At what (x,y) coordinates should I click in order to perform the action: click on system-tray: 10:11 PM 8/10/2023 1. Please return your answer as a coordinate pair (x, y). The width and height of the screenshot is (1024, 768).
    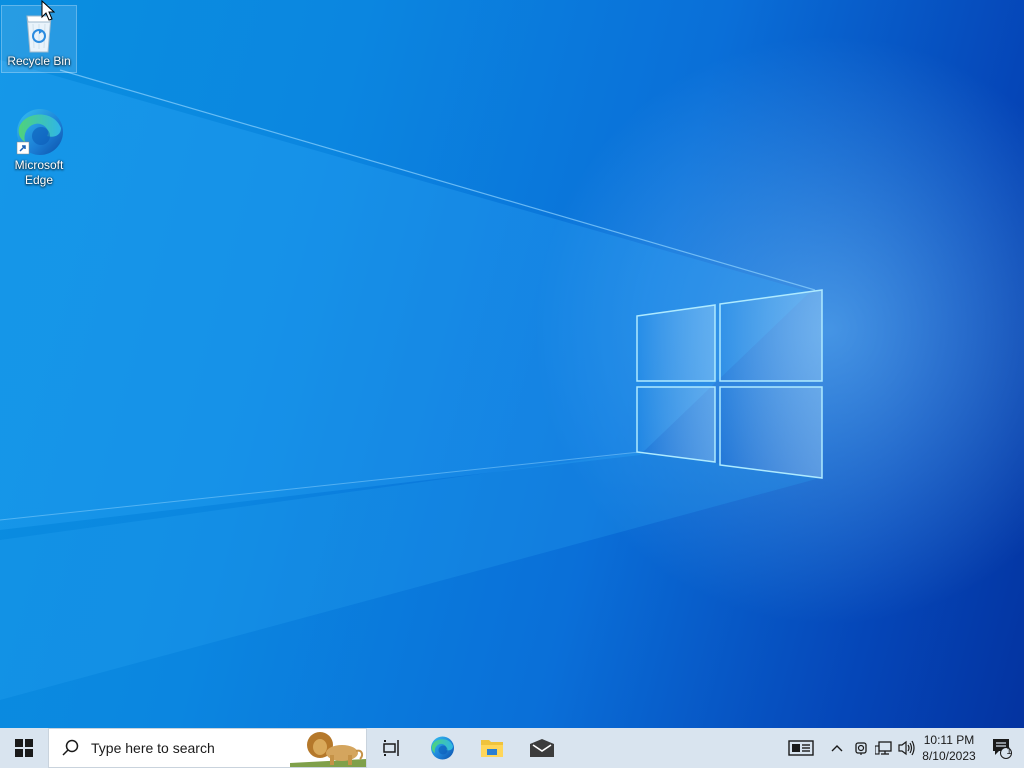
    Looking at the image, I should click on (901, 748).